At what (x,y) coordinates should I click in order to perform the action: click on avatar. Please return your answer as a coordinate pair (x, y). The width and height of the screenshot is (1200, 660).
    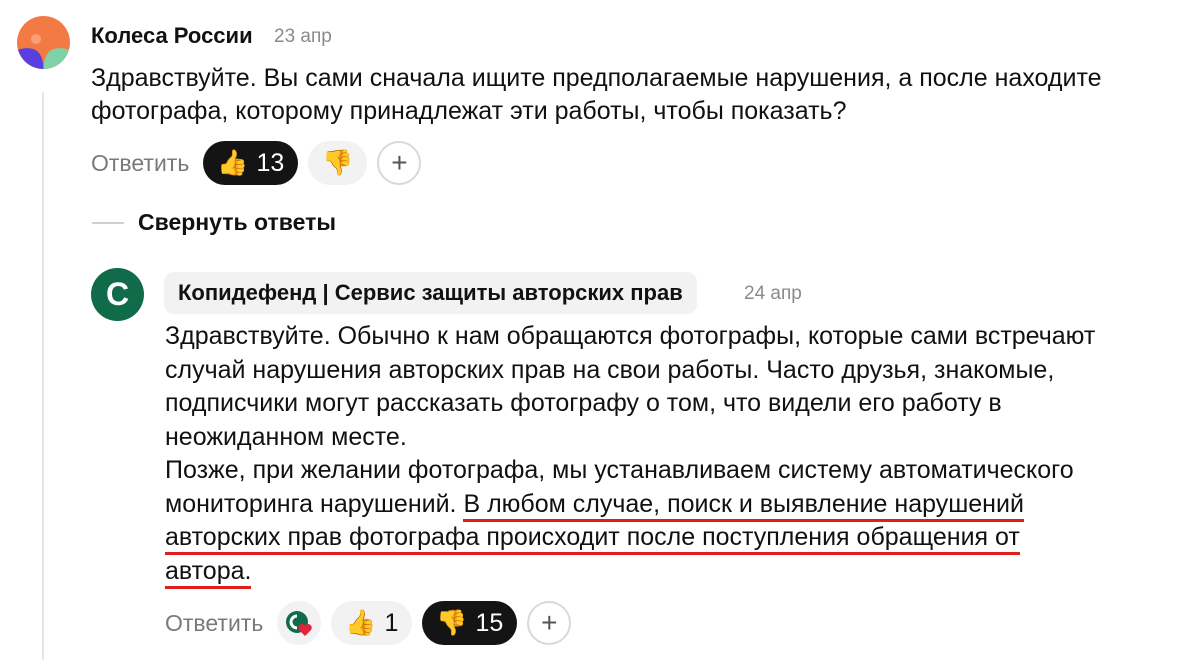
    Looking at the image, I should click on (43, 42).